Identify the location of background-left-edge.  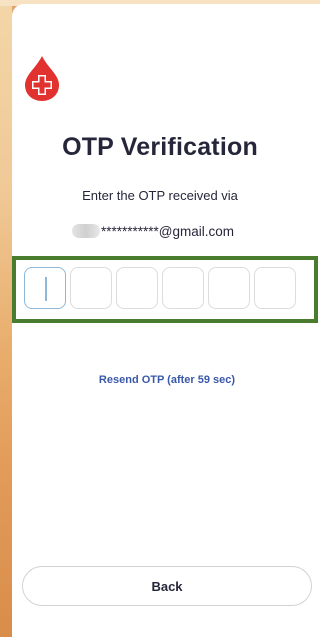
(6, 318).